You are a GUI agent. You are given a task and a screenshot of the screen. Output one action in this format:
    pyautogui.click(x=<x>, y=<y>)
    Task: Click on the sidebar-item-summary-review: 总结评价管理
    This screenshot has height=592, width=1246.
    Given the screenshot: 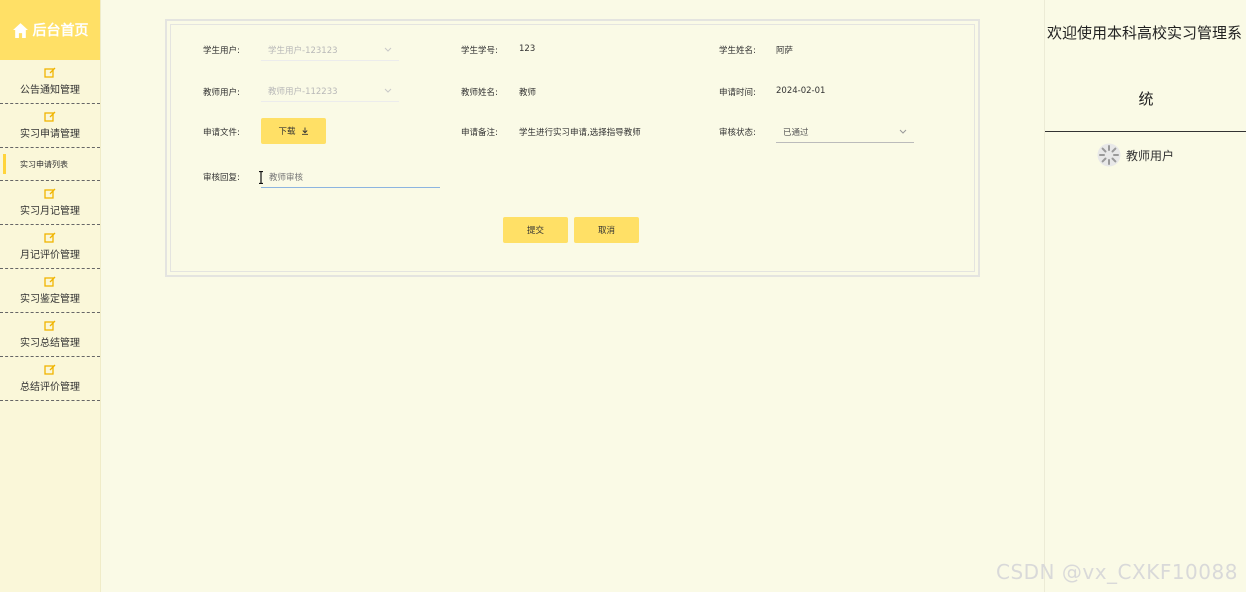 What is the action you would take?
    pyautogui.click(x=50, y=379)
    